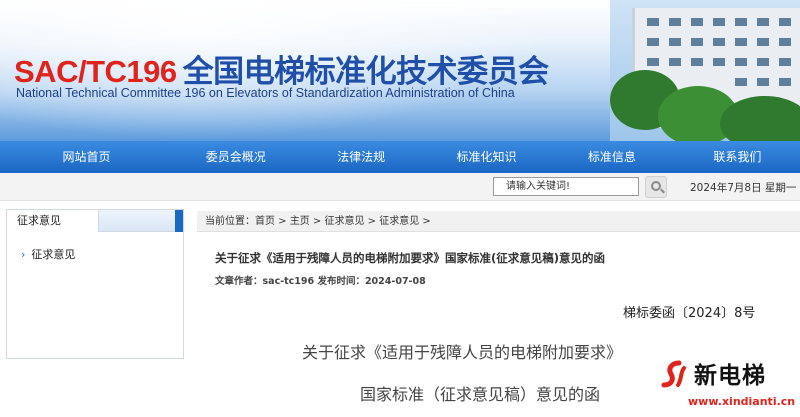 The image size is (800, 417). What do you see at coordinates (95, 71) in the screenshot?
I see `committee-code: SAC/TC196` at bounding box center [95, 71].